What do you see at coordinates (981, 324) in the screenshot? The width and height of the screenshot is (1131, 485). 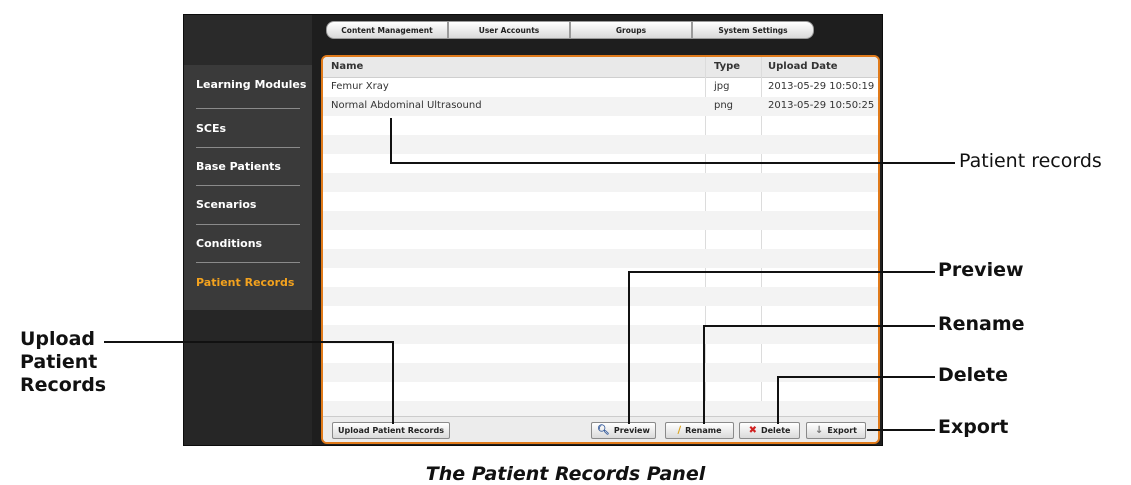 I see `callout-rename: Rename` at bounding box center [981, 324].